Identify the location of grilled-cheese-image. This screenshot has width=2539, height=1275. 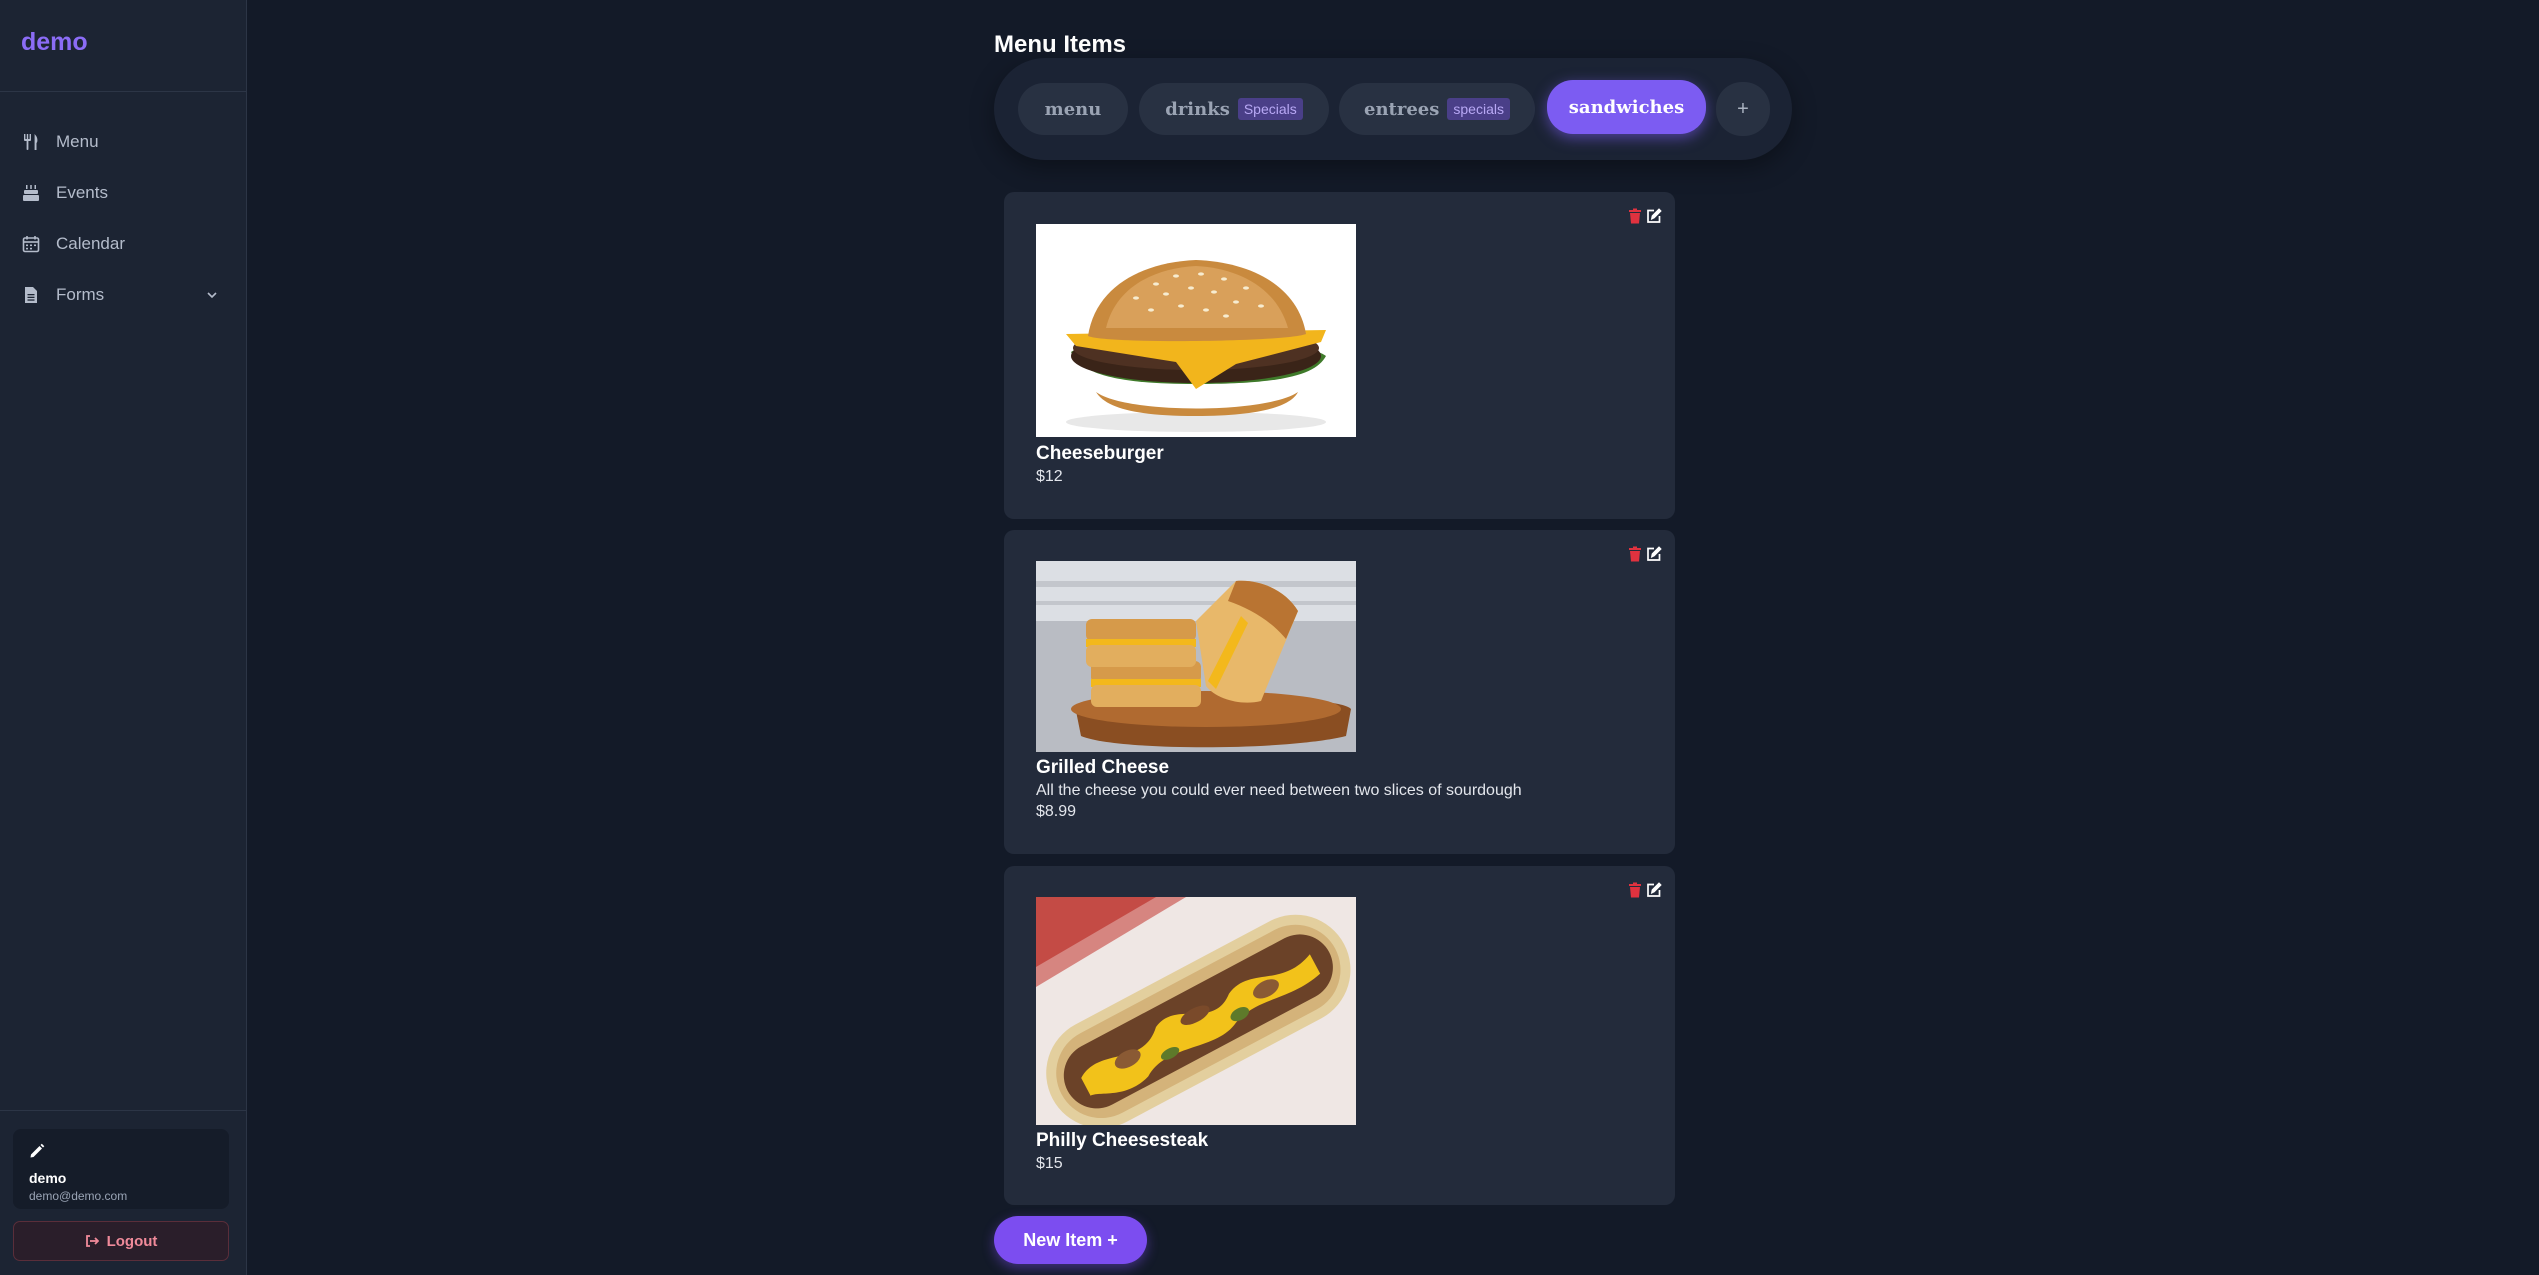
(1196, 656).